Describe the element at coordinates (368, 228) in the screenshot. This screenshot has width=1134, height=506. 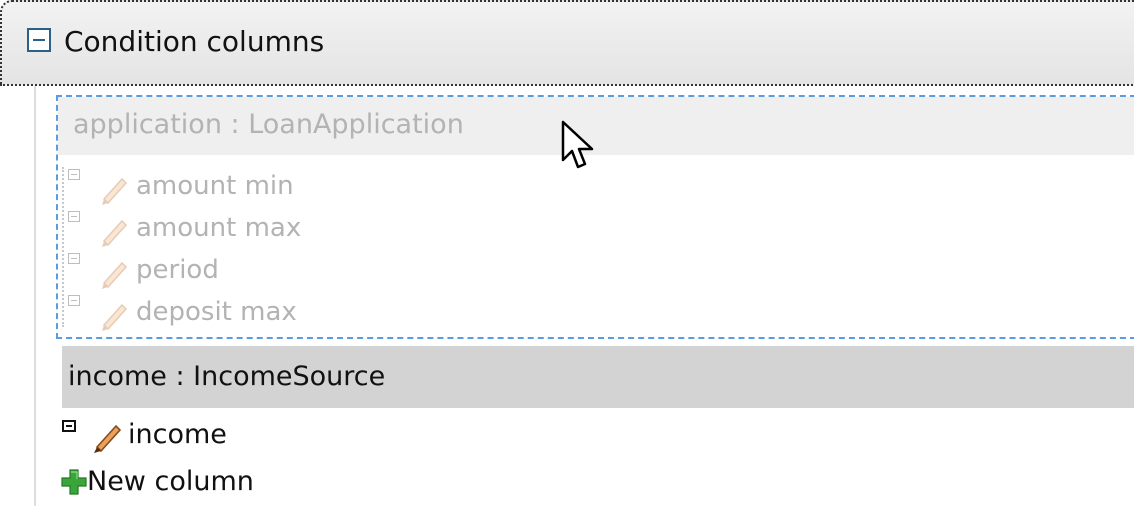
I see `dragged-field-row: amount max` at that location.